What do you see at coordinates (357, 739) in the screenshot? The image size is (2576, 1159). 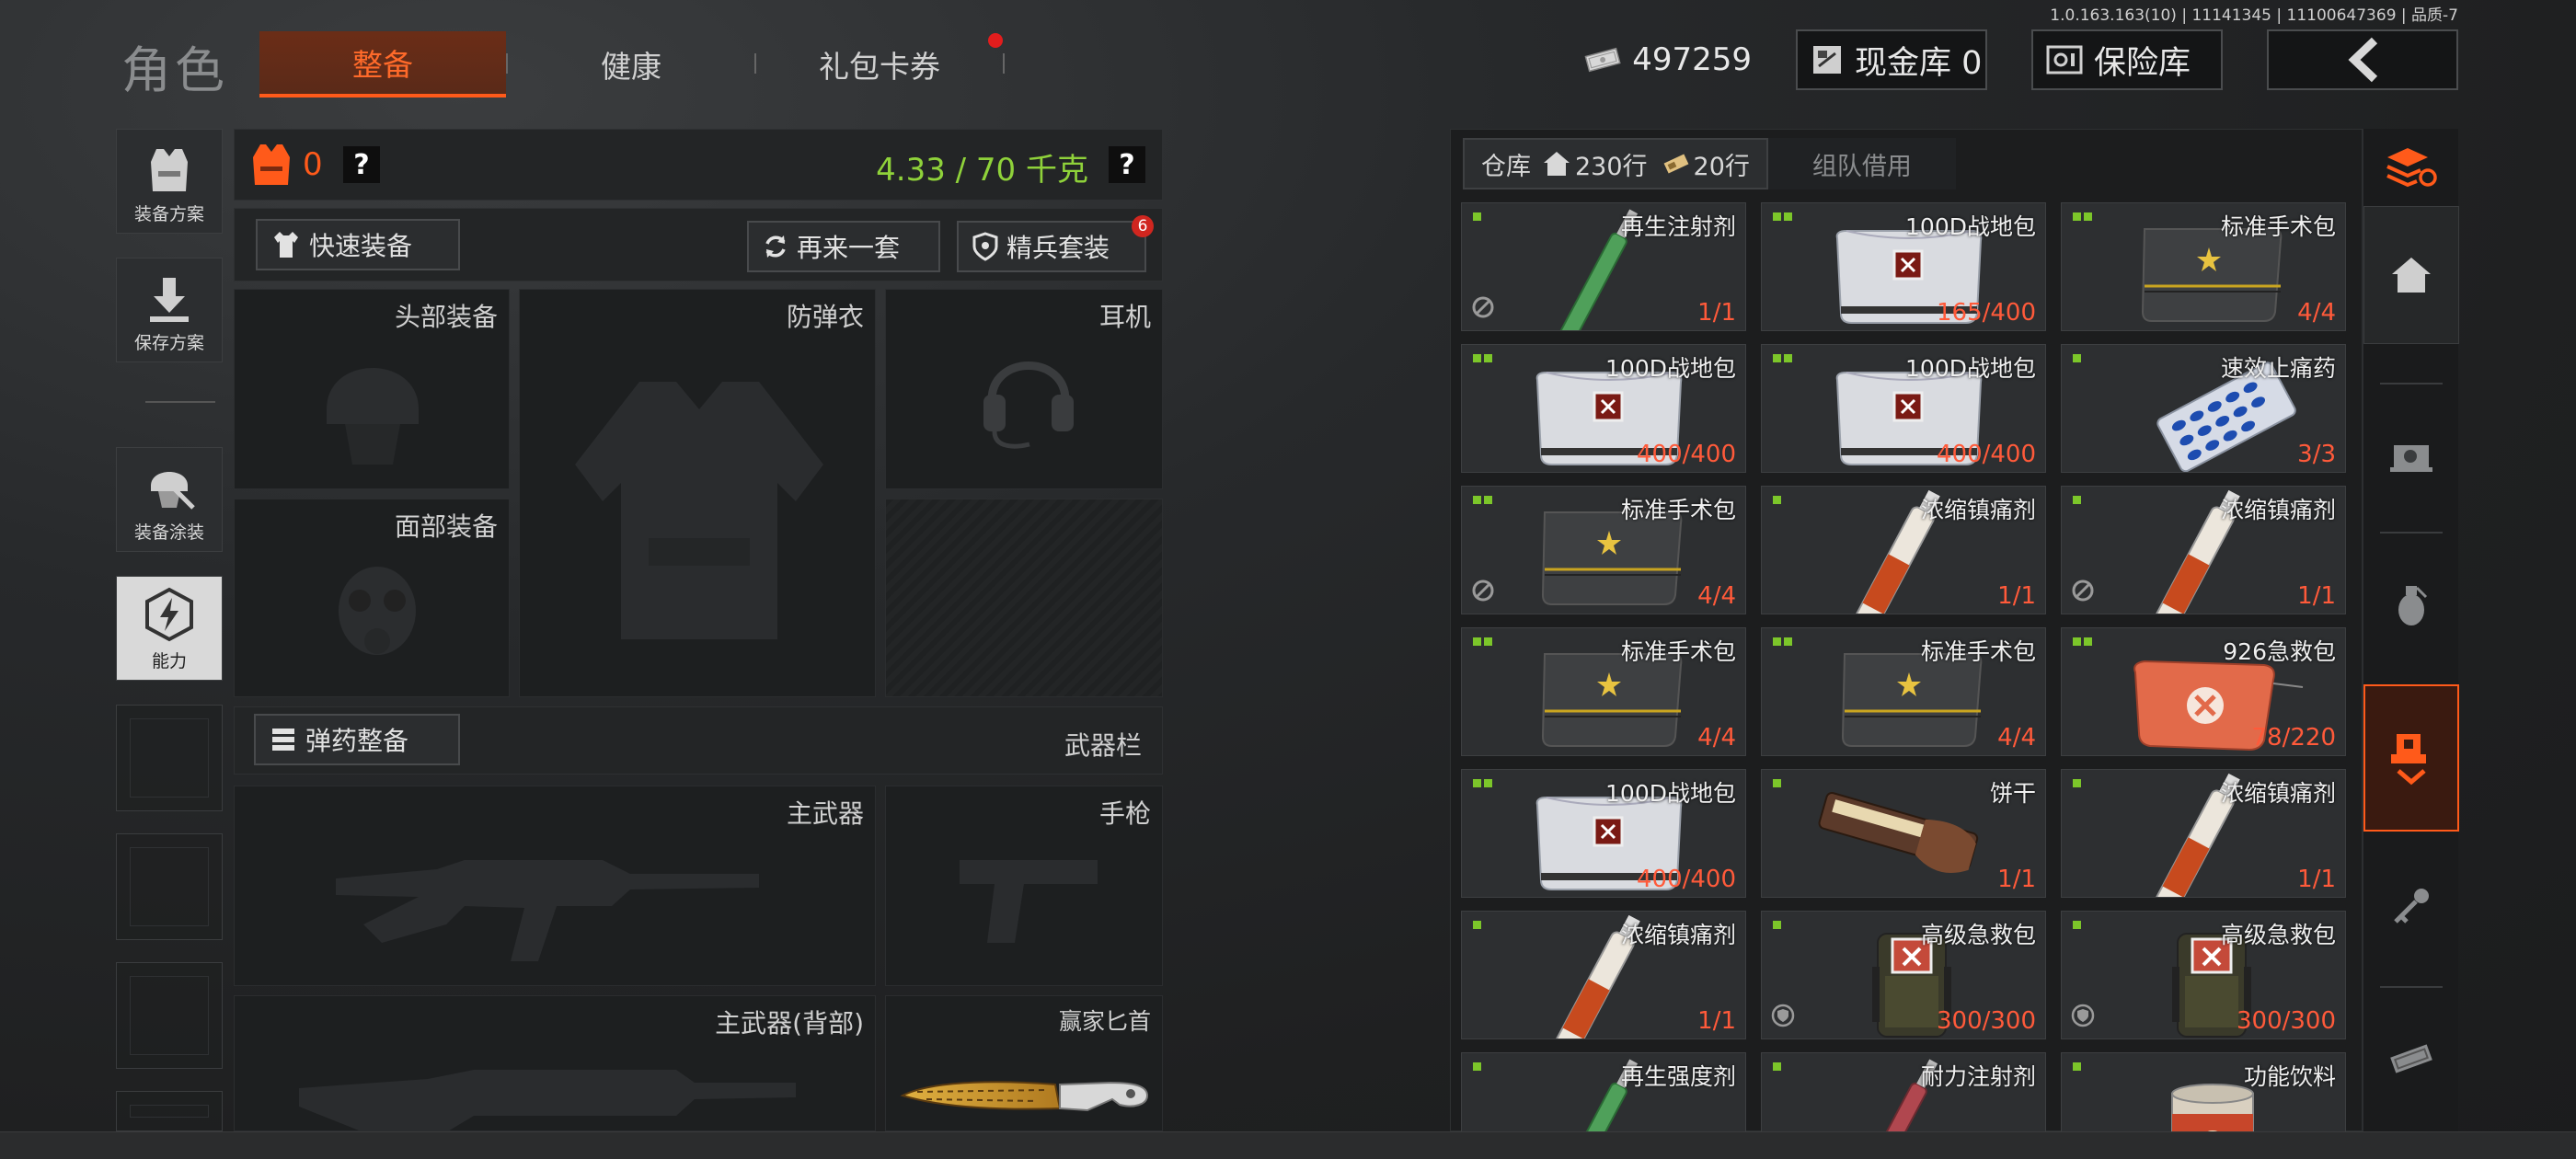 I see `ammo-prep-button: 弹药整备` at bounding box center [357, 739].